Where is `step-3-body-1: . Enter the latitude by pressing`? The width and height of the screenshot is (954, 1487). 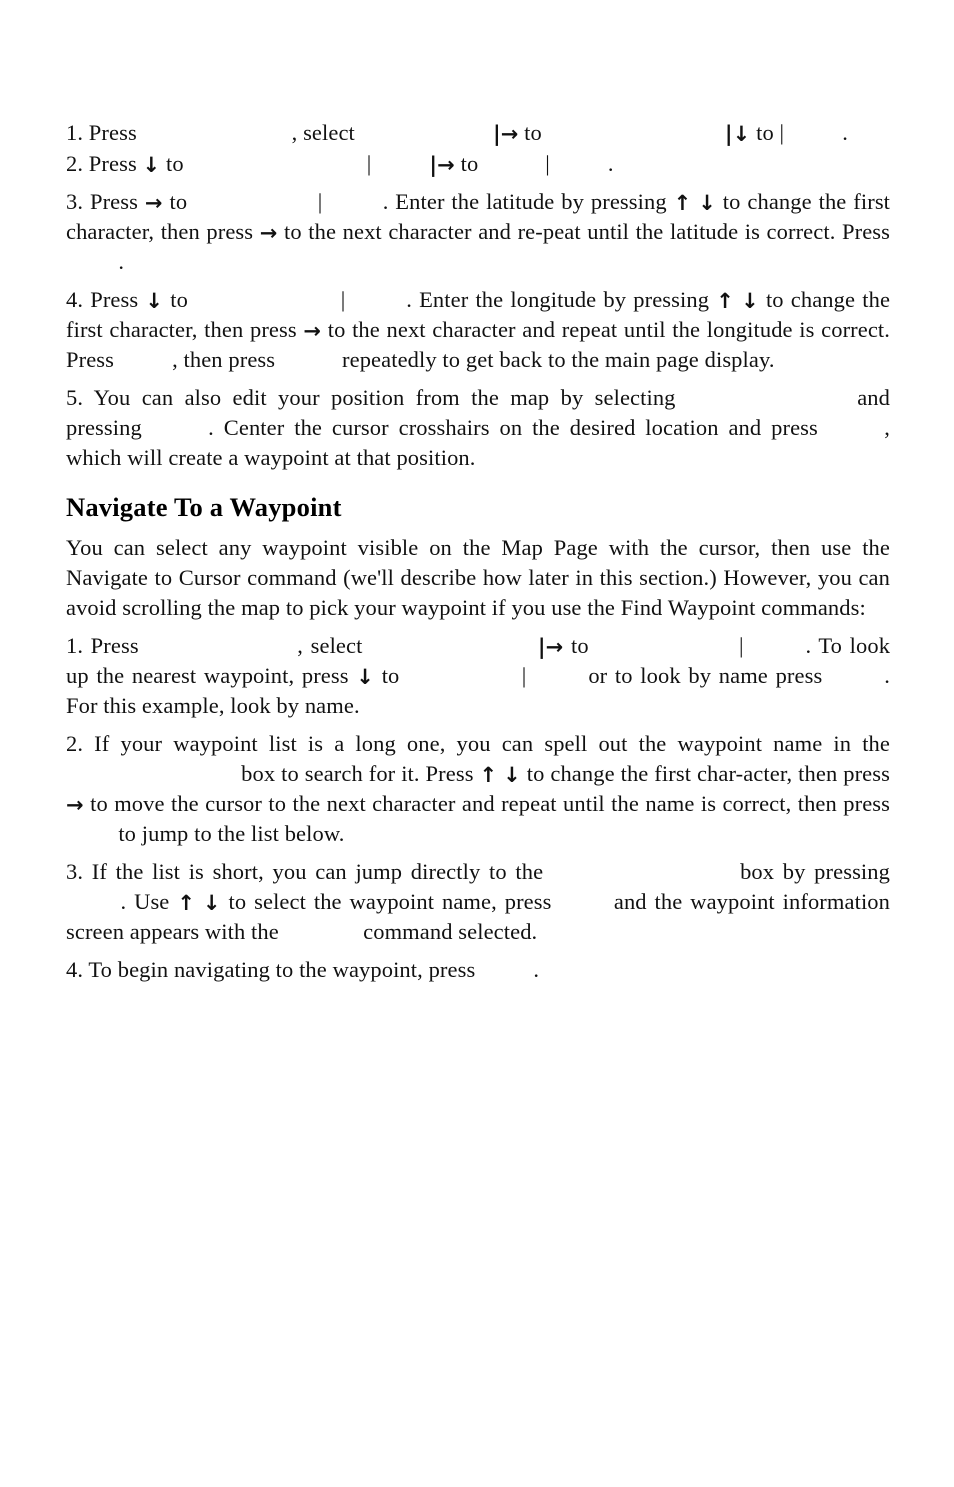 step-3-body-1: . Enter the latitude by pressing is located at coordinates (524, 201).